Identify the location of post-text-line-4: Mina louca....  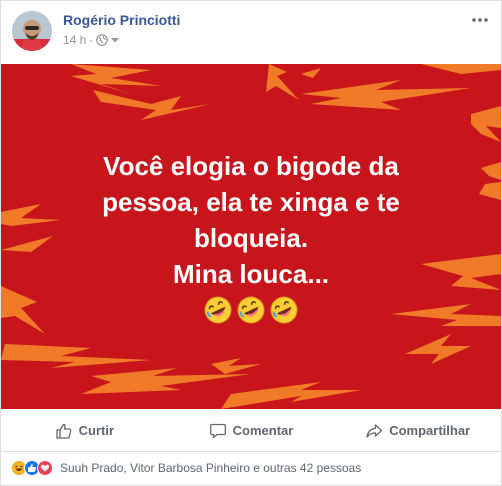
(251, 274).